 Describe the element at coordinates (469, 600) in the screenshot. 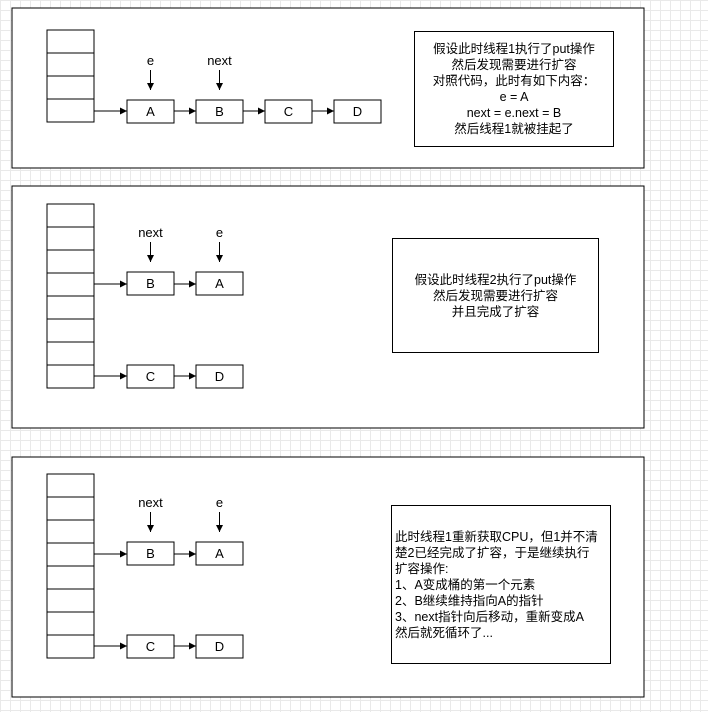

I see `note-line: 2、B继续维持指向A的指针` at that location.